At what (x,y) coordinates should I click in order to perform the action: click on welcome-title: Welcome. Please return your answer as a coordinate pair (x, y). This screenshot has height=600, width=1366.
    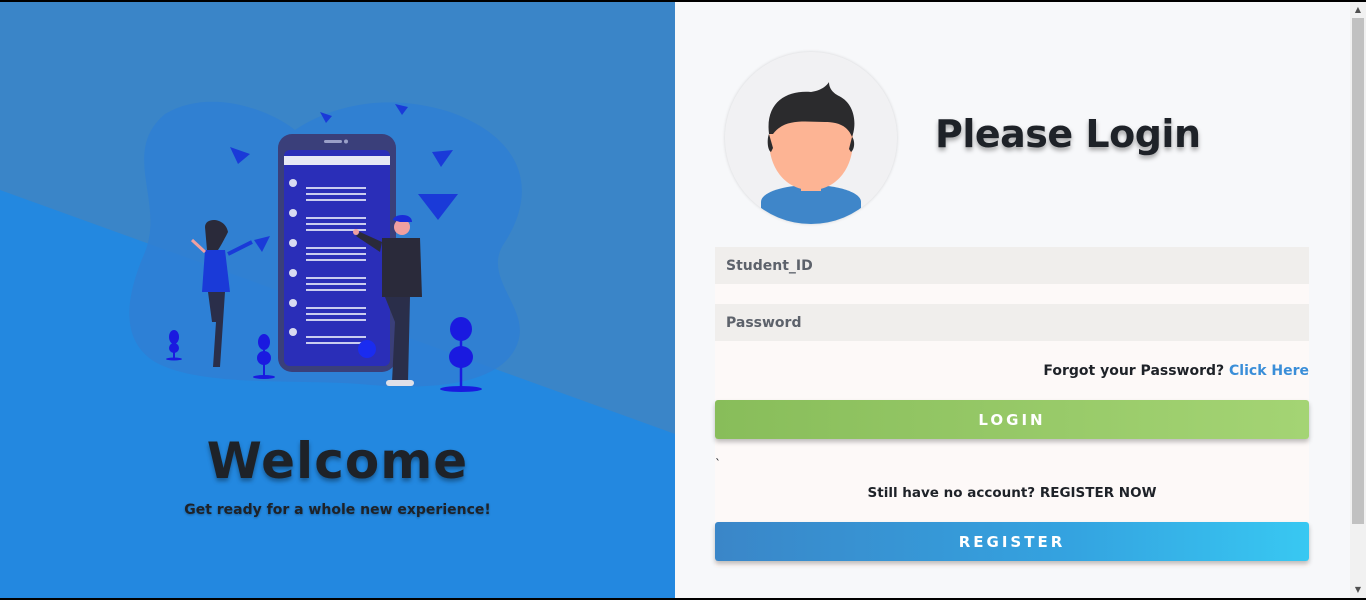
    Looking at the image, I should click on (337, 461).